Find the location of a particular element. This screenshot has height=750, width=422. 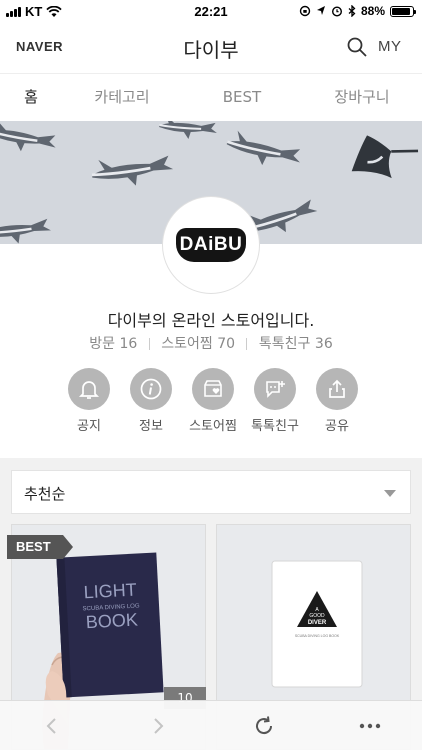

tab-home: 홈 is located at coordinates (31, 97).